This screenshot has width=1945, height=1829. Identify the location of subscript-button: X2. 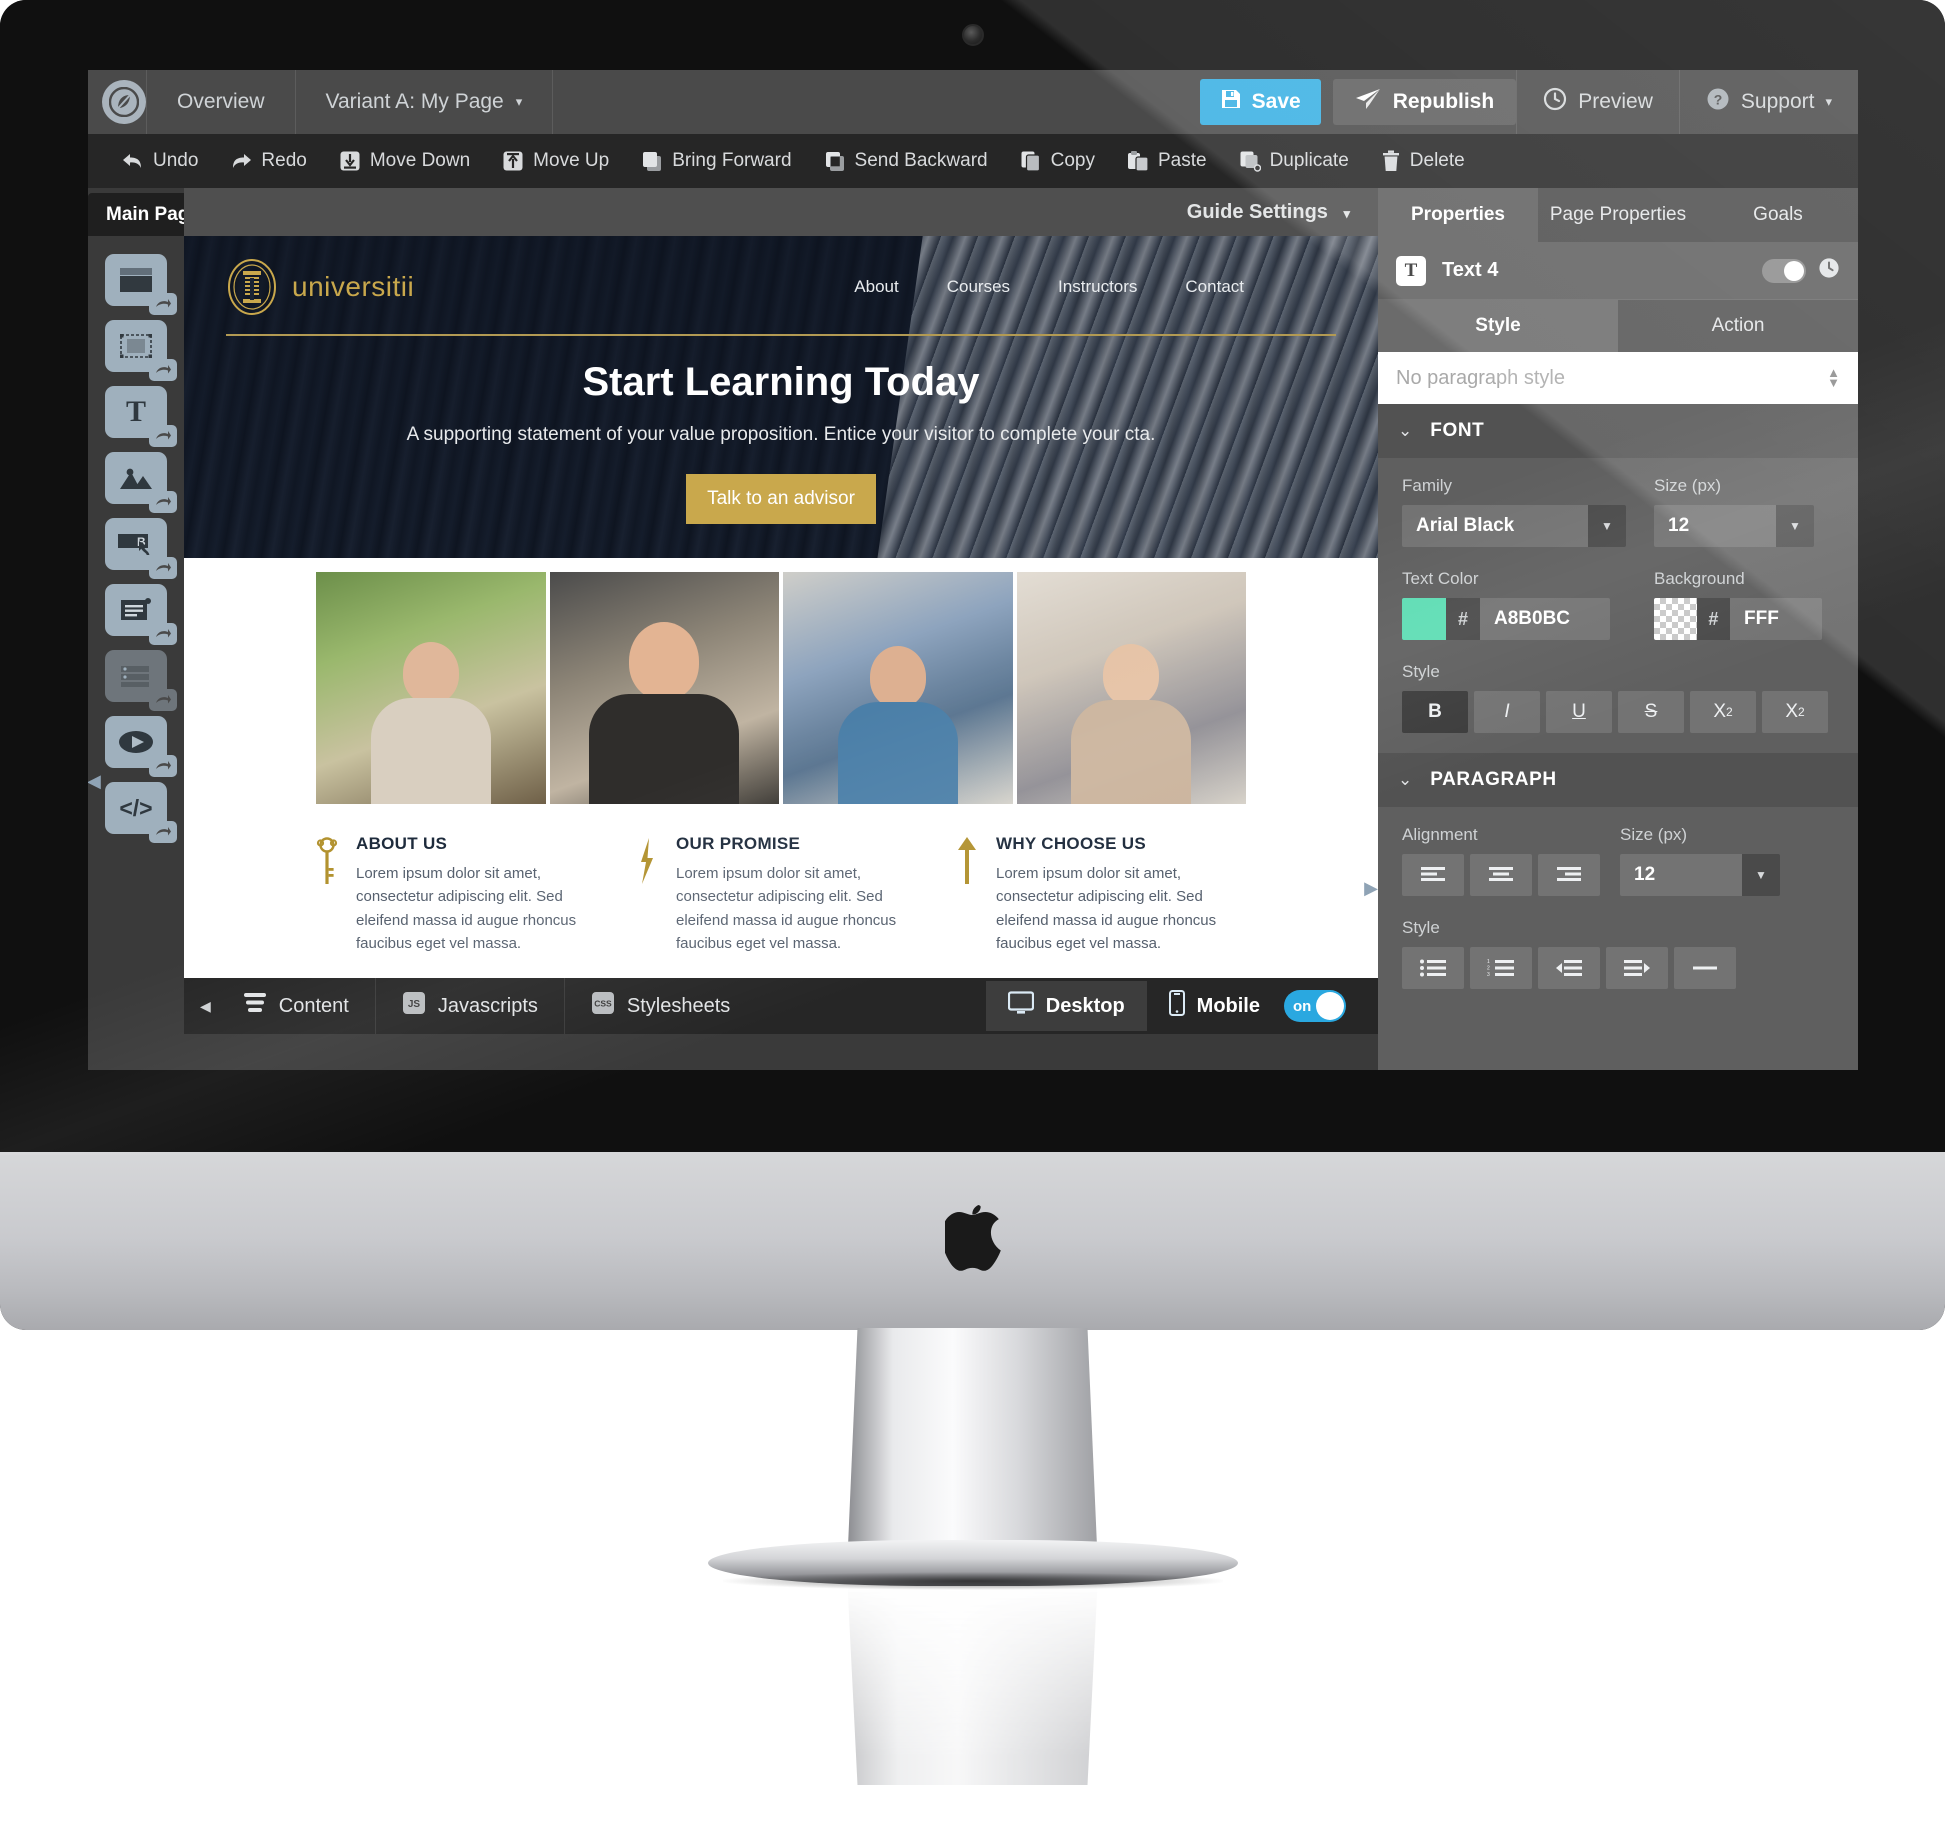
(1795, 712).